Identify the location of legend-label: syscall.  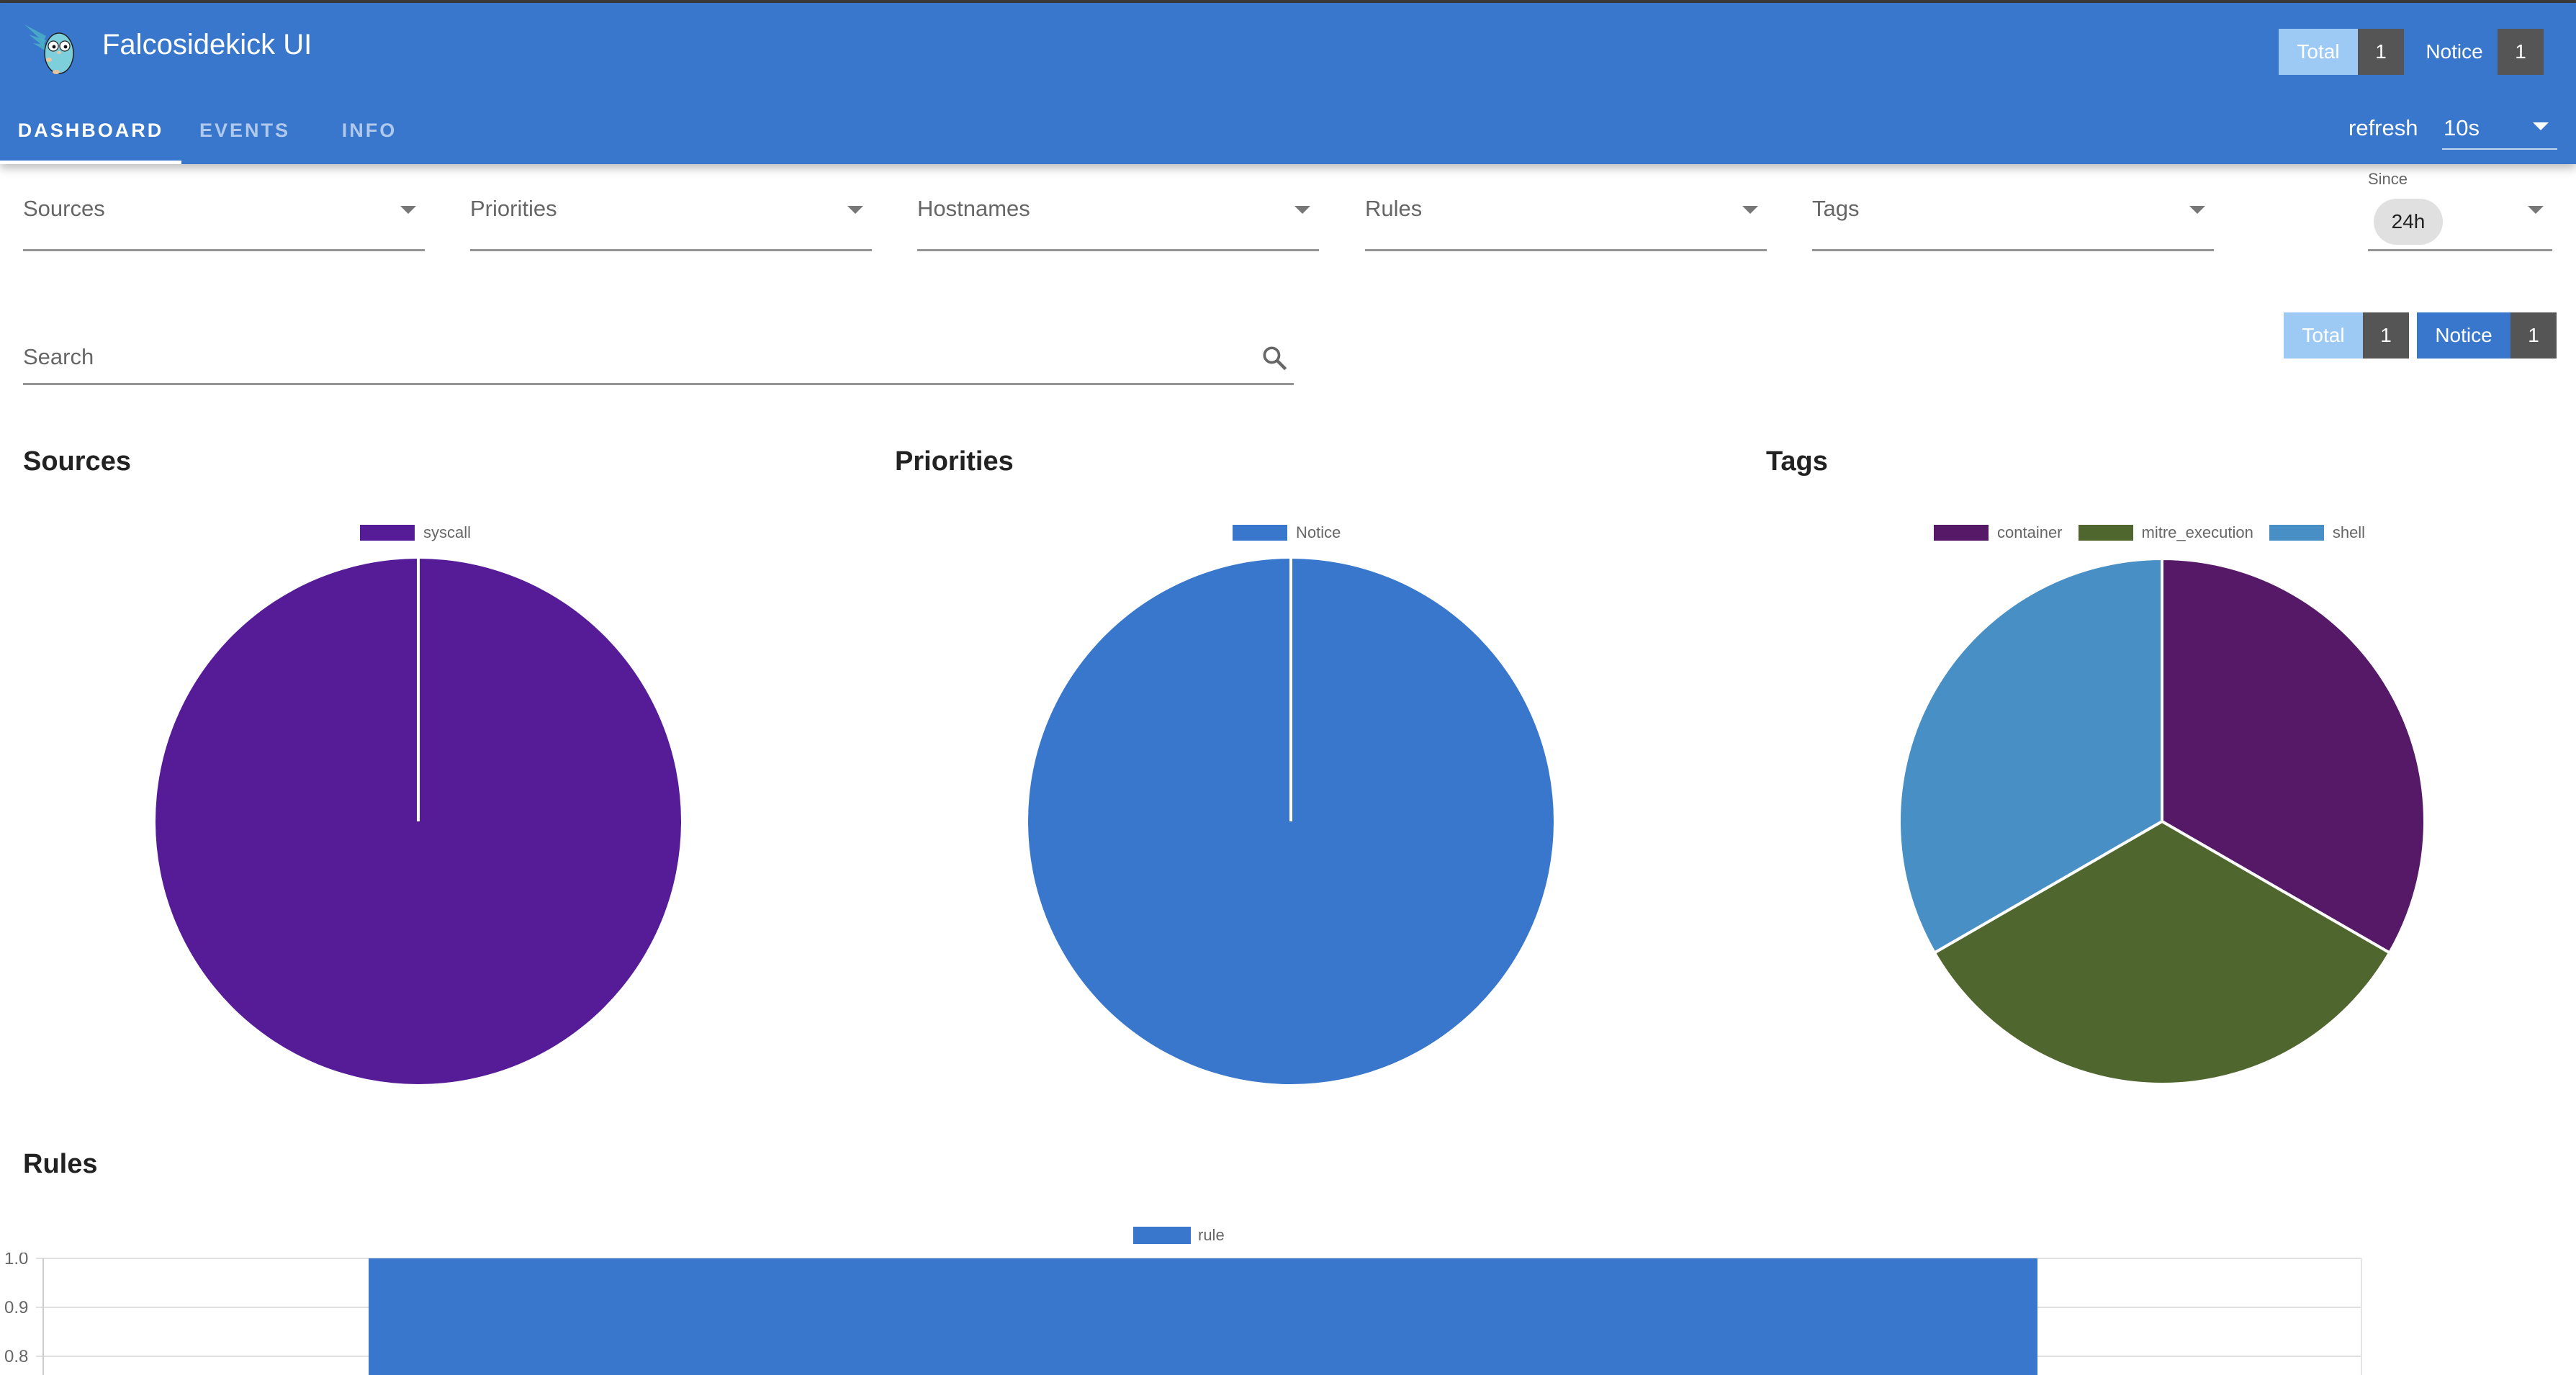
(447, 532).